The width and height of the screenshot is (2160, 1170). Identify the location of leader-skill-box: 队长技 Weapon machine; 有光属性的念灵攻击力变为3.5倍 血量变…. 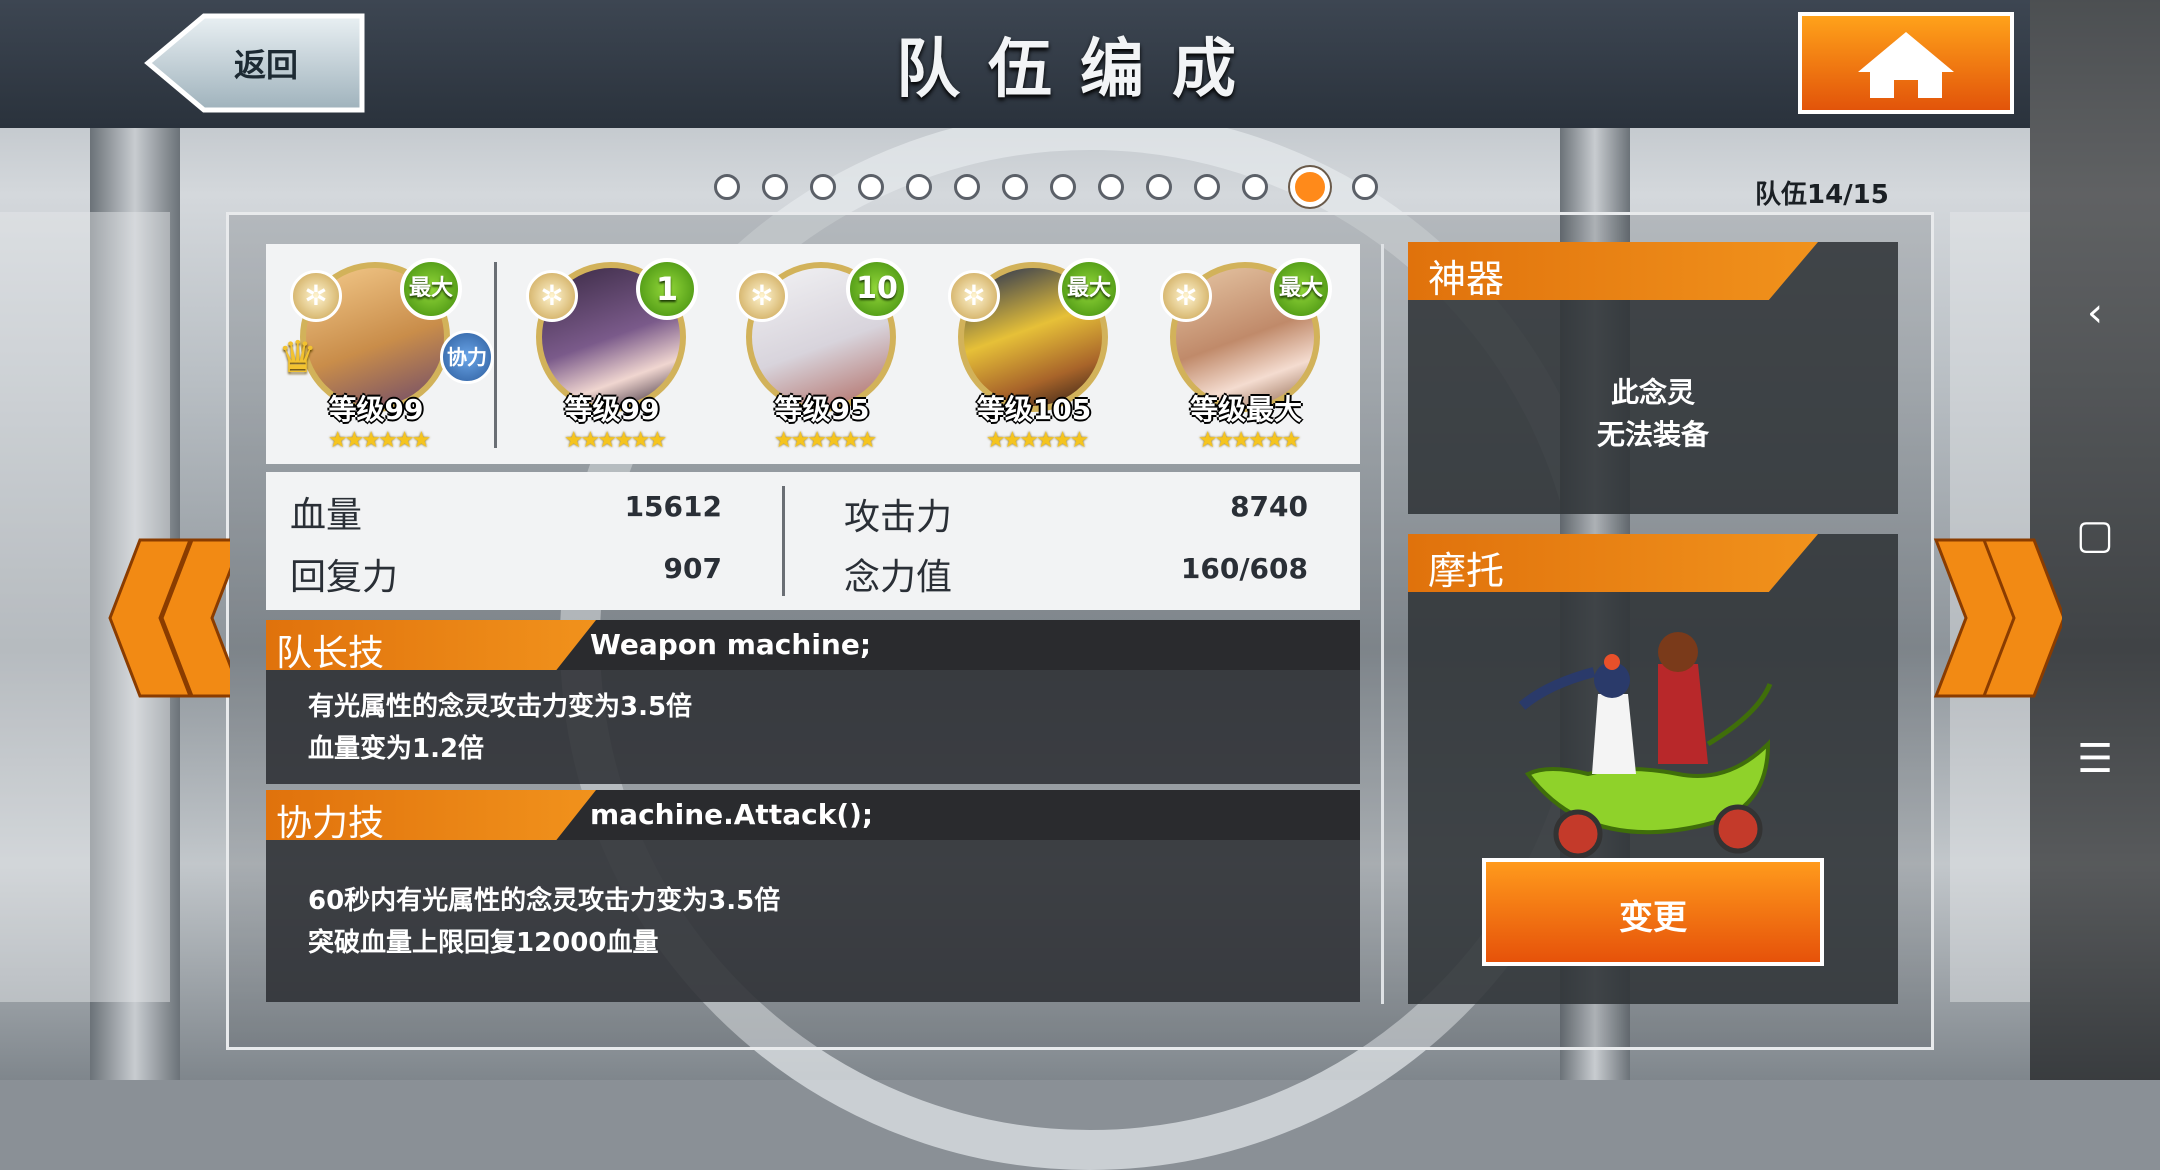
(813, 702).